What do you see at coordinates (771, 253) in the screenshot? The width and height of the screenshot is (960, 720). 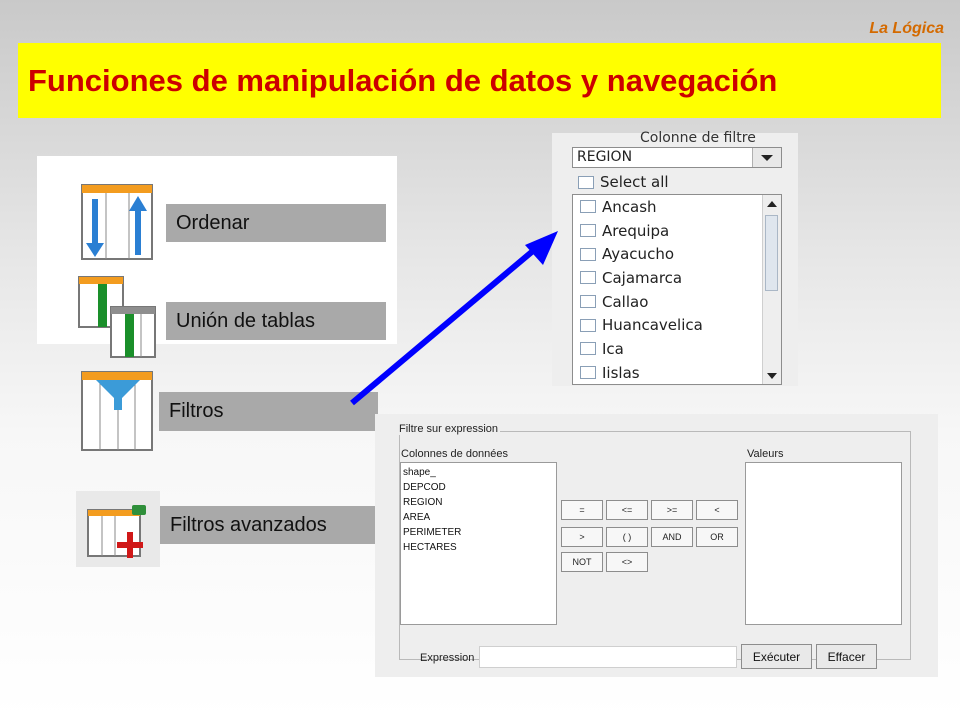 I see `scrollbar-thumb` at bounding box center [771, 253].